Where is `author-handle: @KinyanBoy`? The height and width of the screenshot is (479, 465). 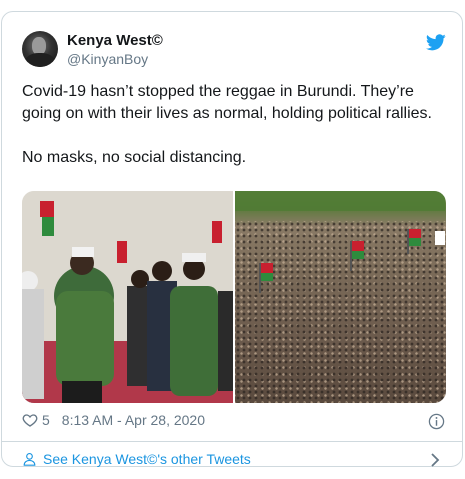 author-handle: @KinyanBoy is located at coordinates (107, 59).